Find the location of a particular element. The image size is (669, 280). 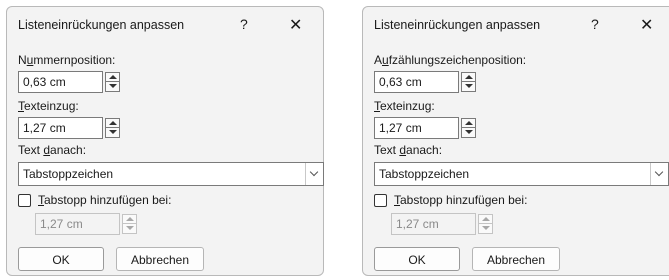

bullet-position-stepper is located at coordinates (468, 82).